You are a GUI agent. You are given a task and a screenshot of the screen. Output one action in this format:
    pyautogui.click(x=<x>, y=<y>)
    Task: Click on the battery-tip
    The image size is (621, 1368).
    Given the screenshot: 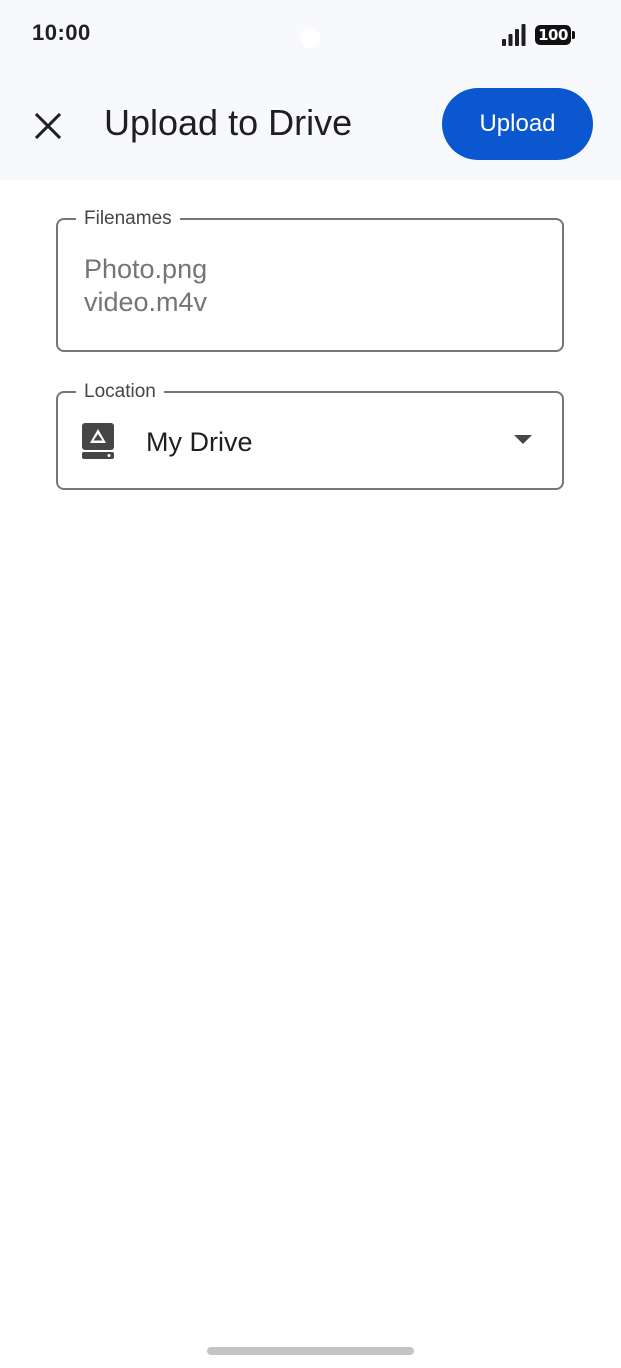 What is the action you would take?
    pyautogui.click(x=573, y=35)
    